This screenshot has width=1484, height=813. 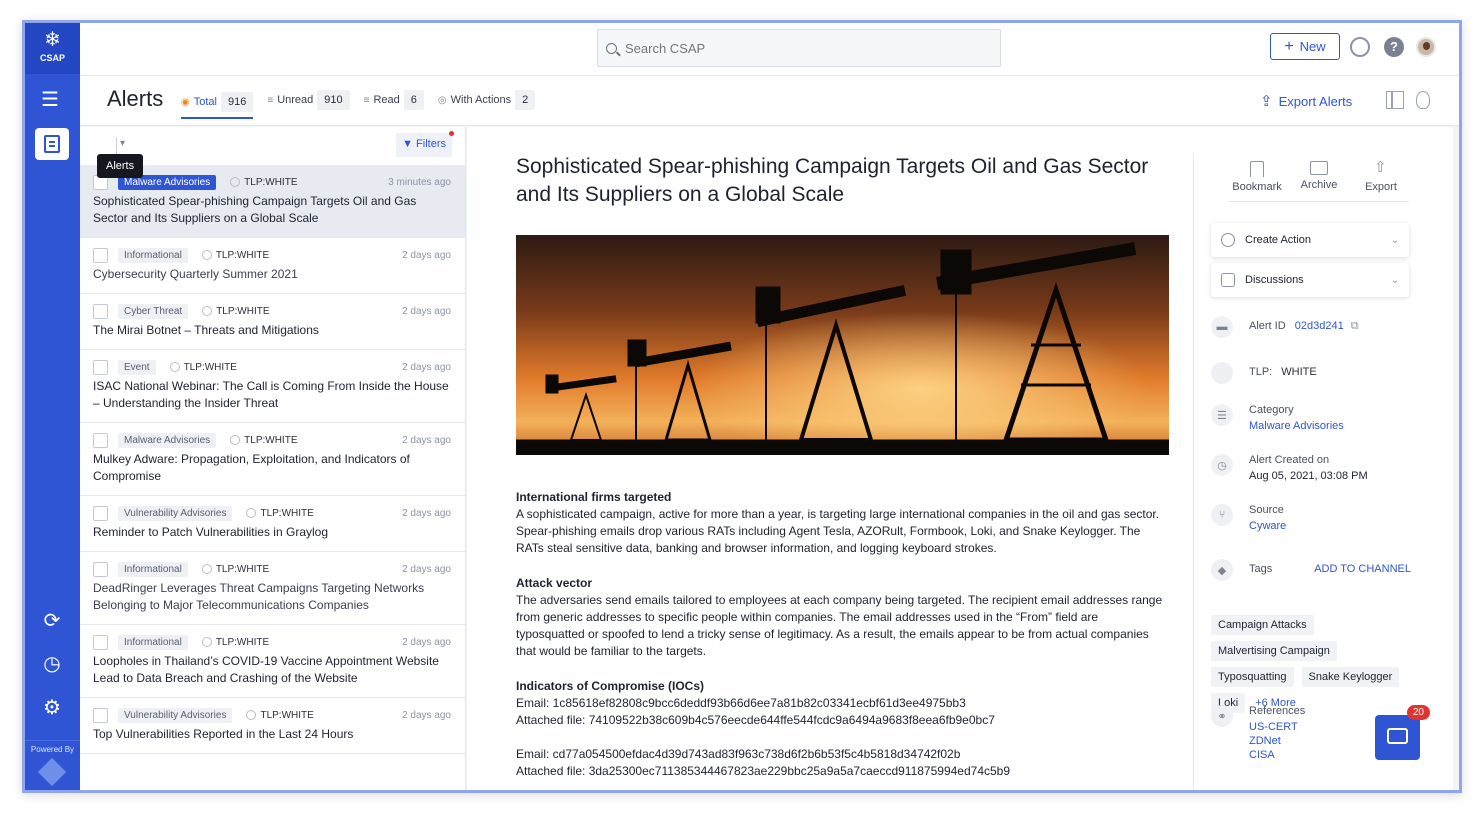 I want to click on tlp-row: TLP: WHITE, so click(x=1316, y=373).